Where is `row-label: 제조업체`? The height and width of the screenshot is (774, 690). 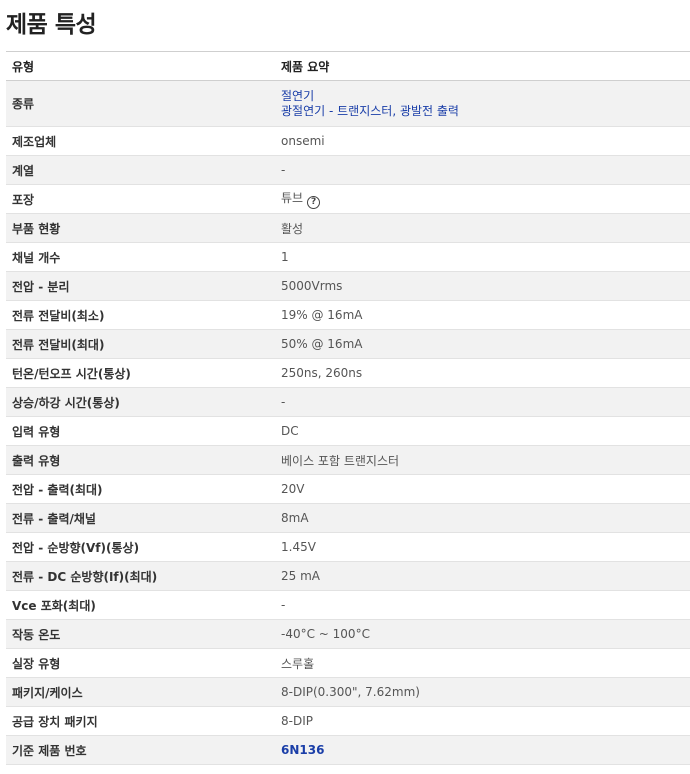 row-label: 제조업체 is located at coordinates (140, 141).